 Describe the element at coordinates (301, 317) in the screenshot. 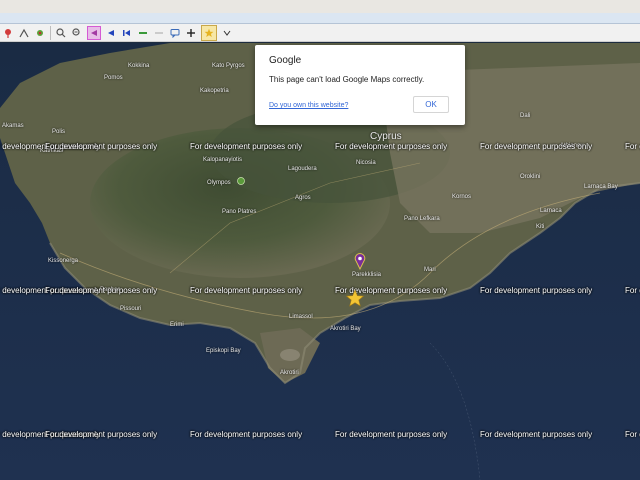

I see `place-limassol: Limassol` at that location.